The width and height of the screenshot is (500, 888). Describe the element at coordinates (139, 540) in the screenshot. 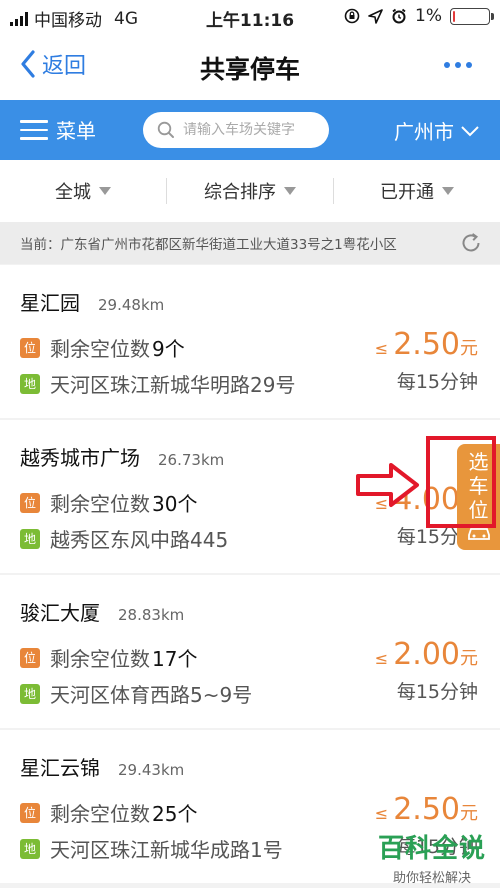

I see `lot-address: 越秀区东风中路445` at that location.